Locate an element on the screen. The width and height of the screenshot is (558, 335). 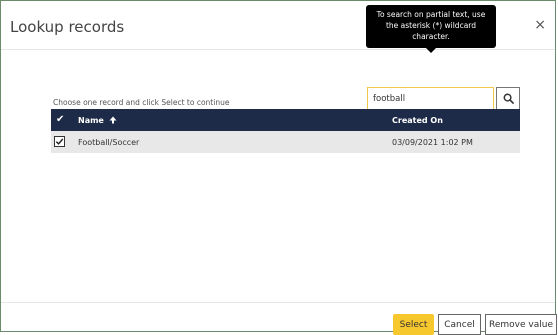
arrow-up-icon is located at coordinates (113, 120).